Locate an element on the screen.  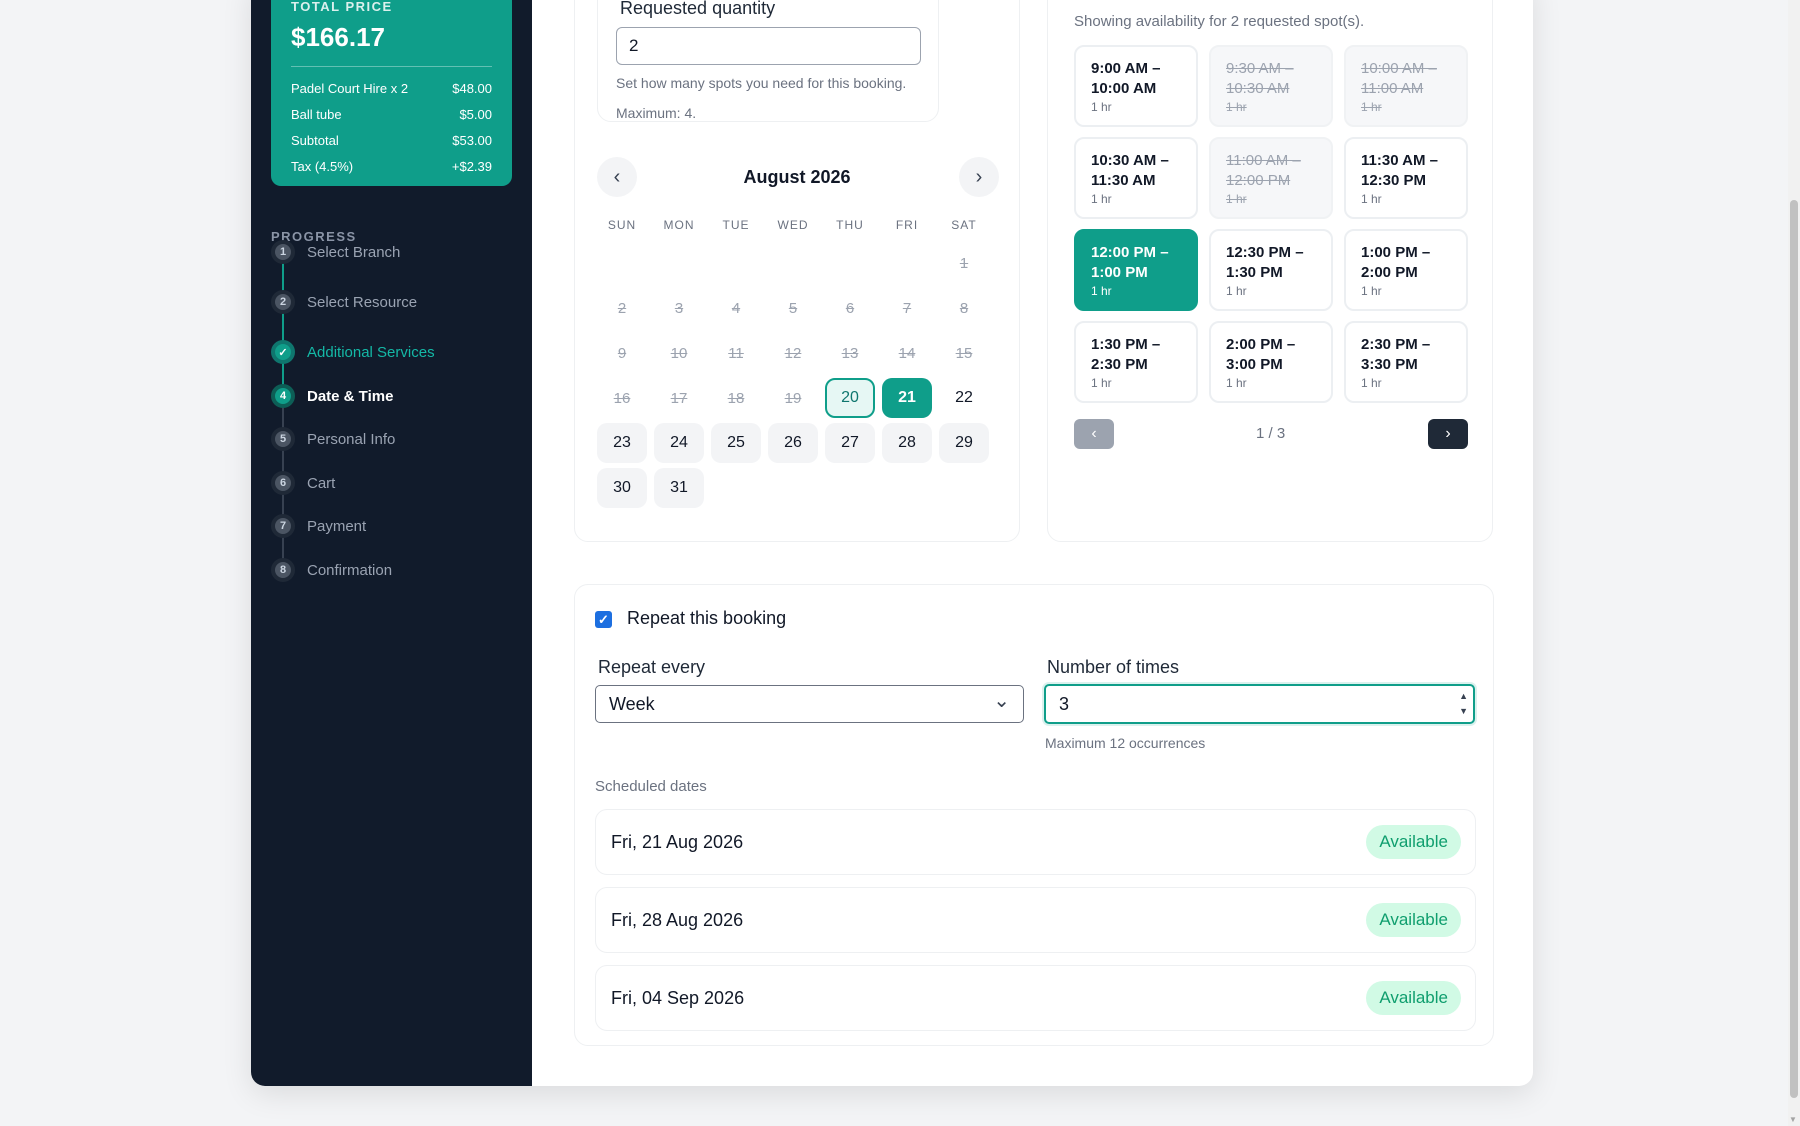
calendar-day: 8 is located at coordinates (964, 308).